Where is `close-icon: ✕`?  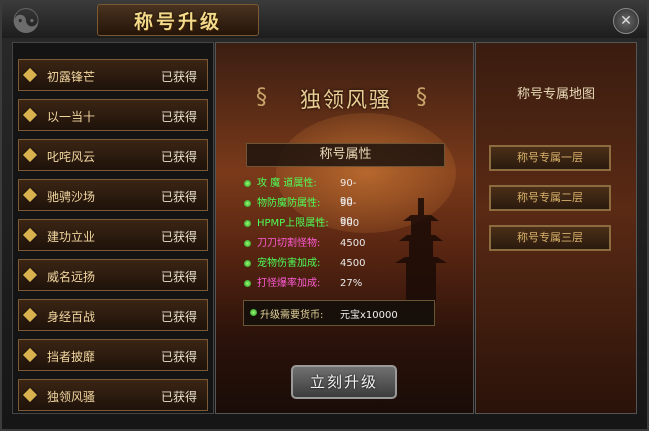 close-icon: ✕ is located at coordinates (626, 21).